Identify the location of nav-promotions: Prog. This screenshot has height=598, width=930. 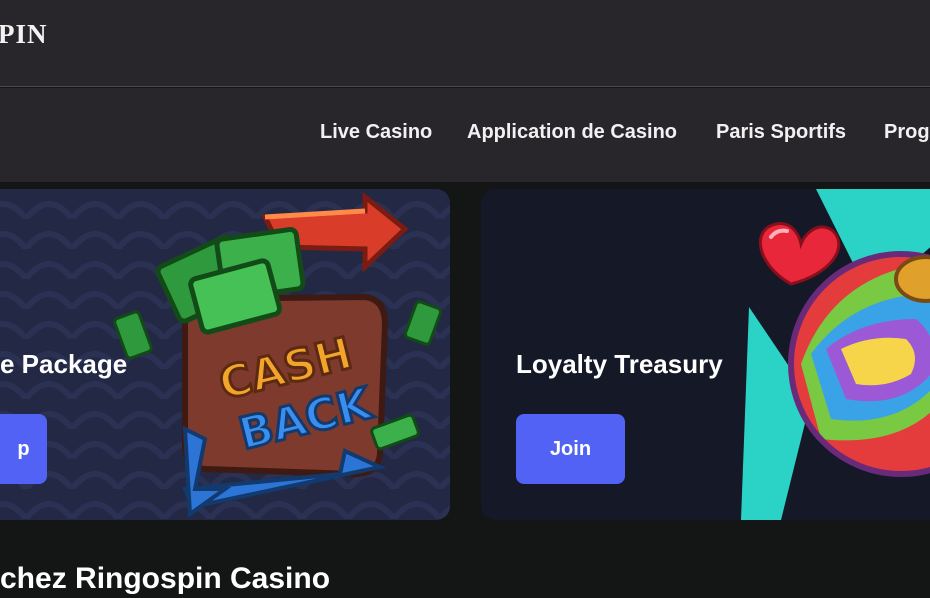
(907, 132).